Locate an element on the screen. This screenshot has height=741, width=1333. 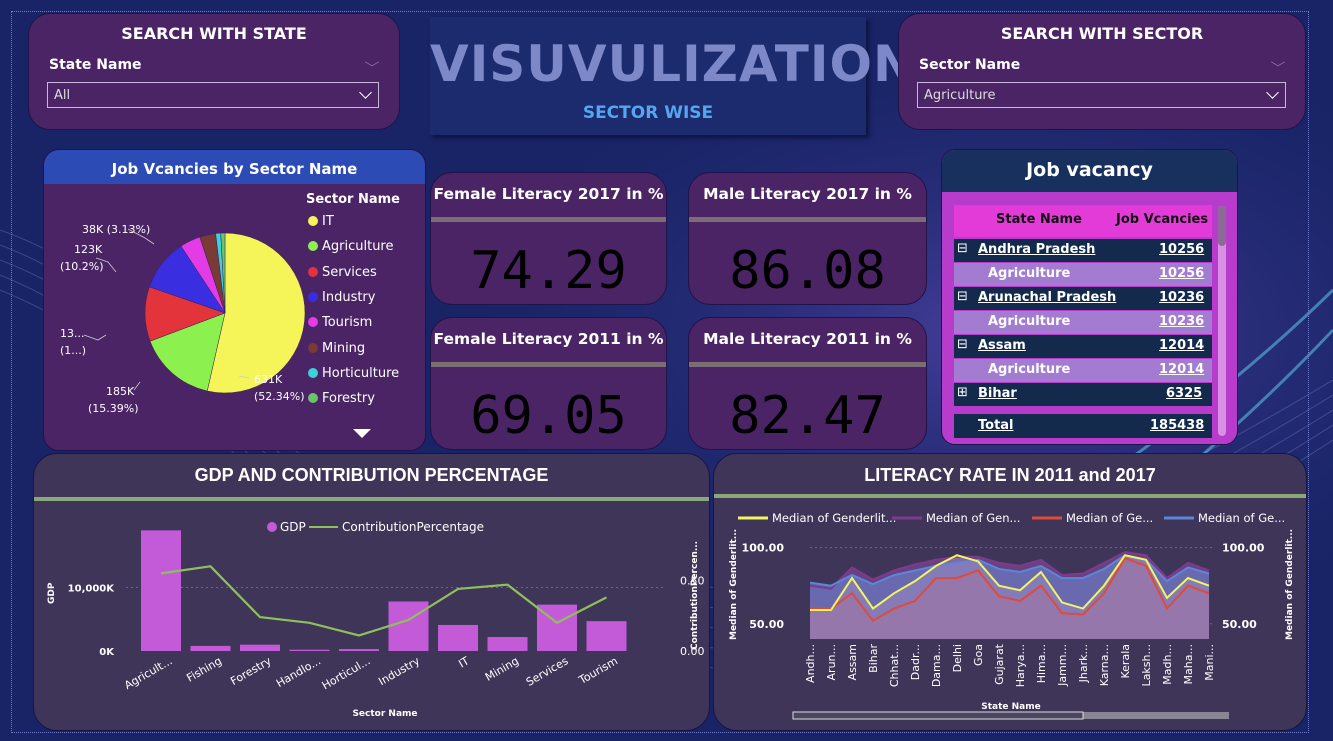
sector-slicer-collapse-icon is located at coordinates (1278, 62).